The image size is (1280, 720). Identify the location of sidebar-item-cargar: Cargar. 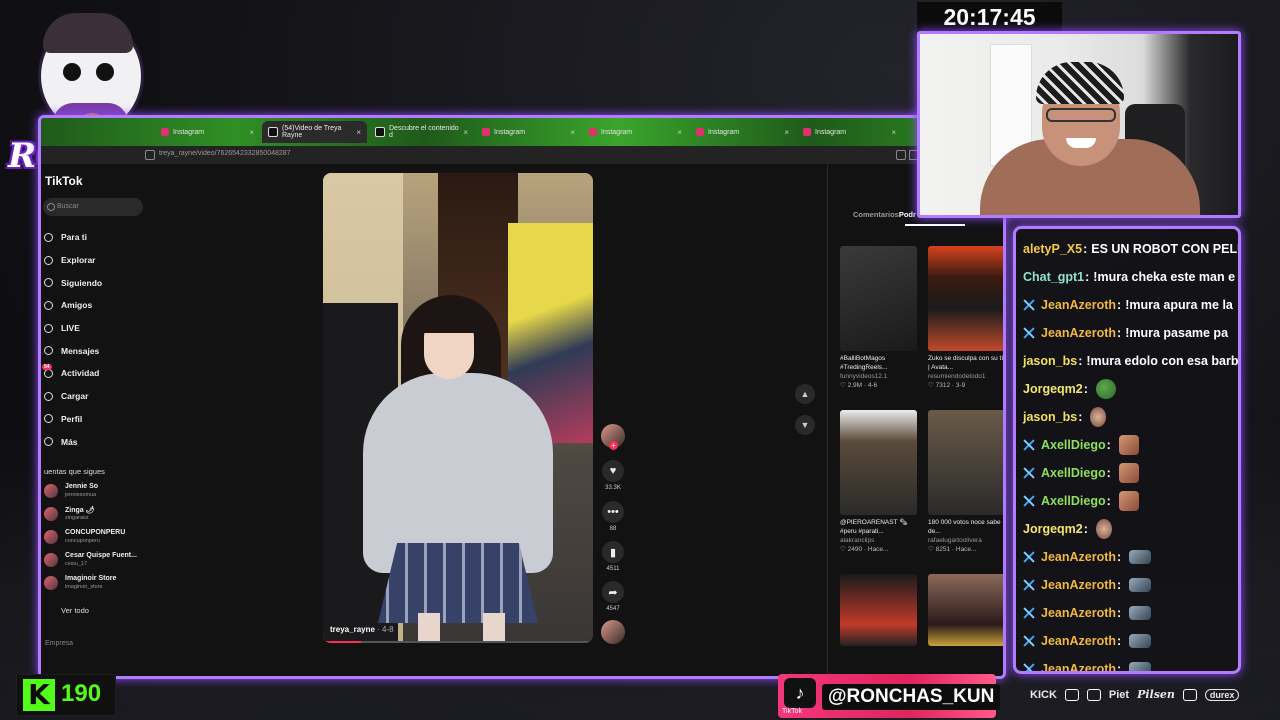
(104, 396).